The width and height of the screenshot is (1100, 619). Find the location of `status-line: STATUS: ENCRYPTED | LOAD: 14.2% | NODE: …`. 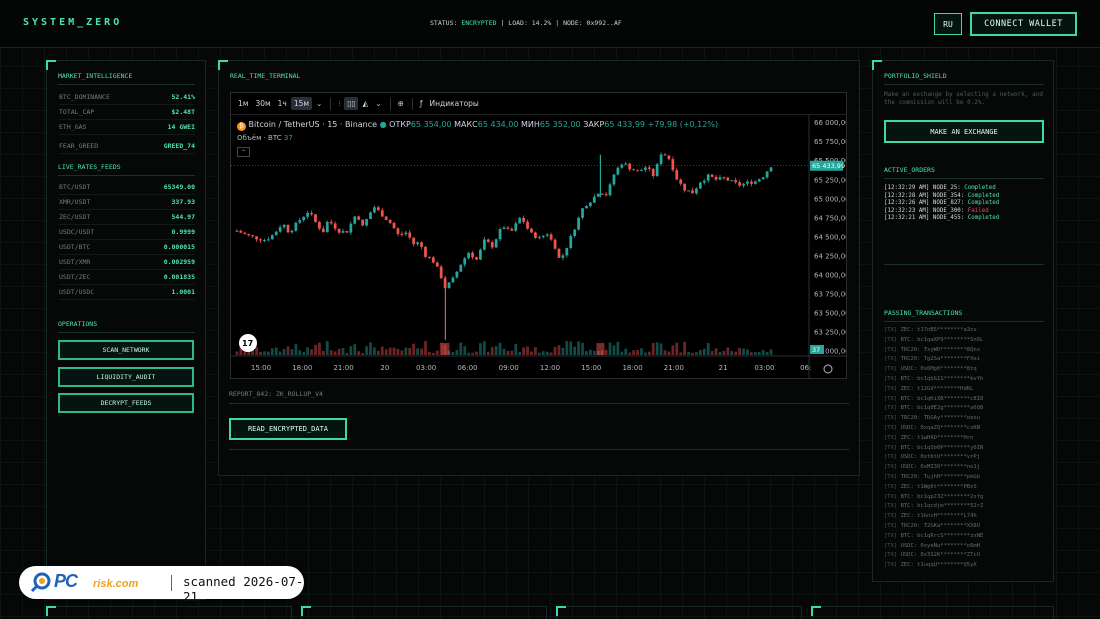

status-line: STATUS: ENCRYPTED | LOAD: 14.2% | NODE: … is located at coordinates (526, 23).